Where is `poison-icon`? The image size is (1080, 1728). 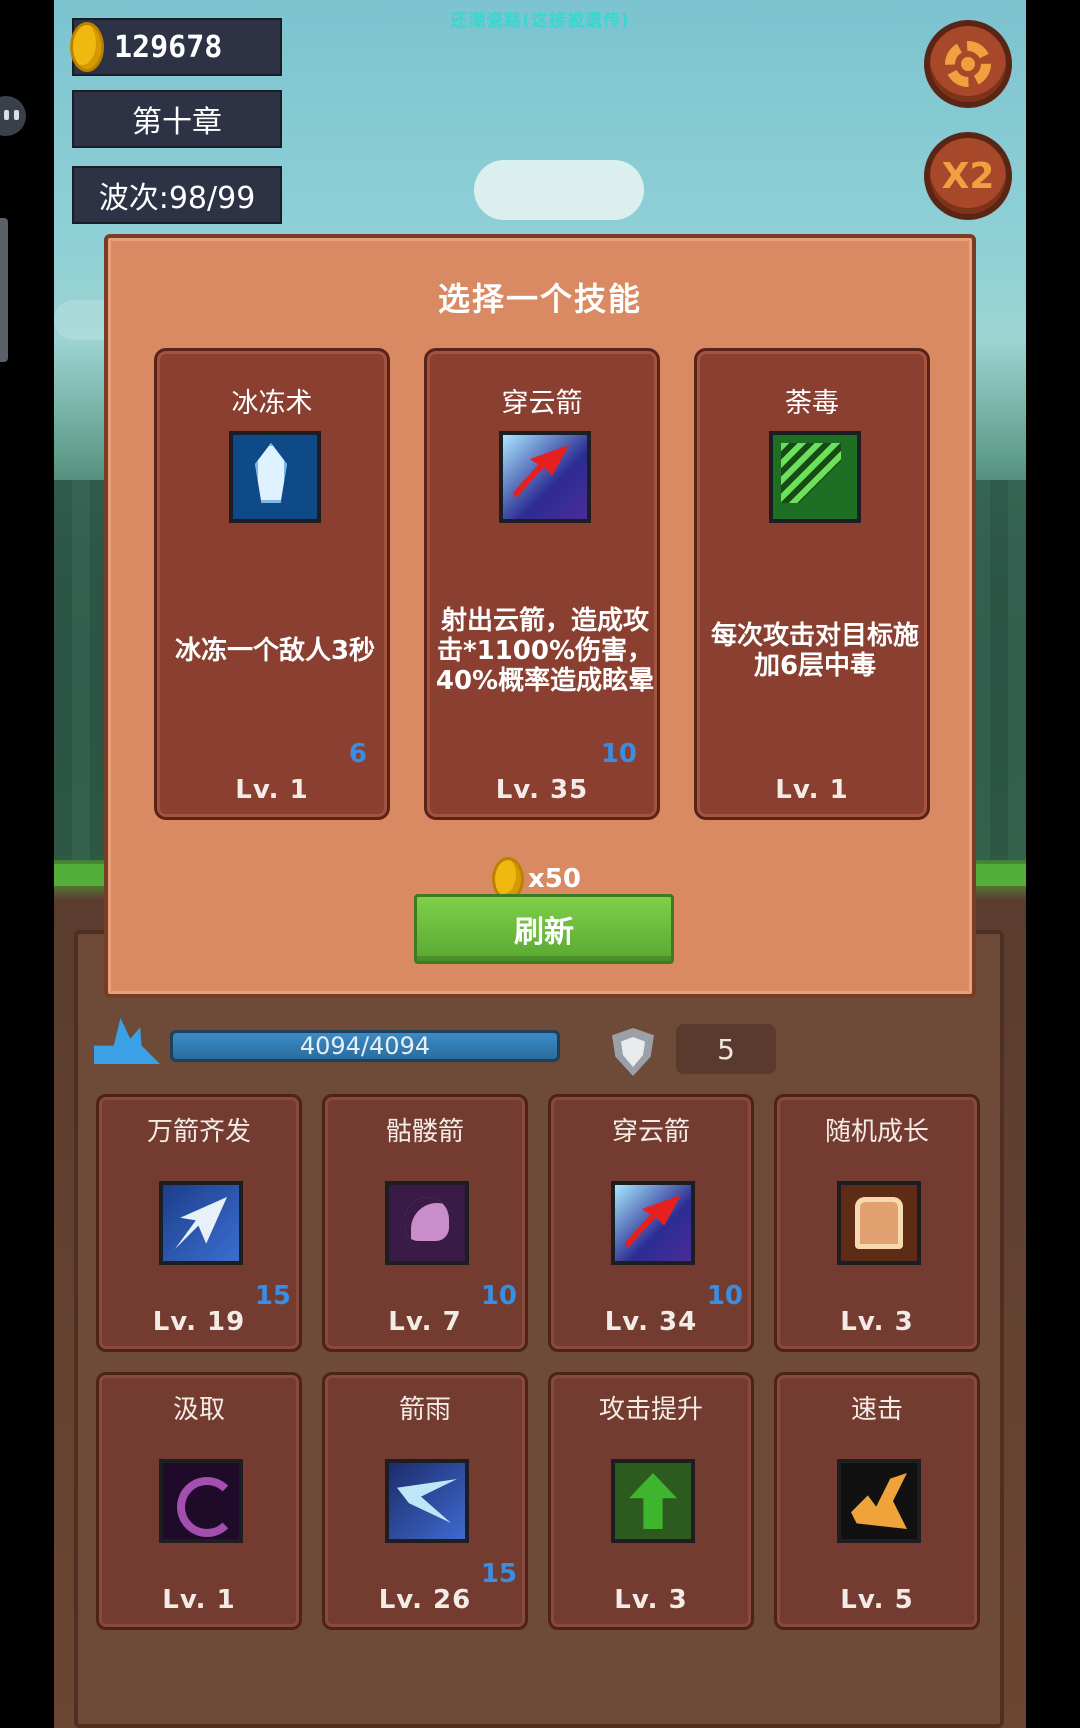 poison-icon is located at coordinates (815, 477).